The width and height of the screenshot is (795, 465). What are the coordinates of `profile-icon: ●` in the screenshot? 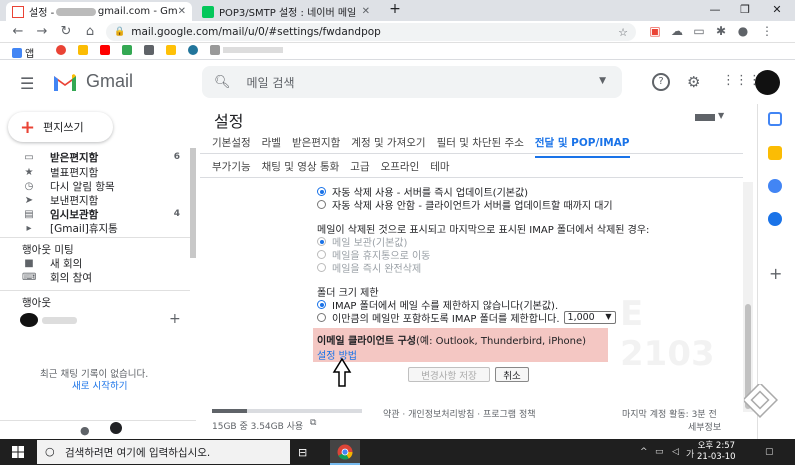 It's located at (743, 31).